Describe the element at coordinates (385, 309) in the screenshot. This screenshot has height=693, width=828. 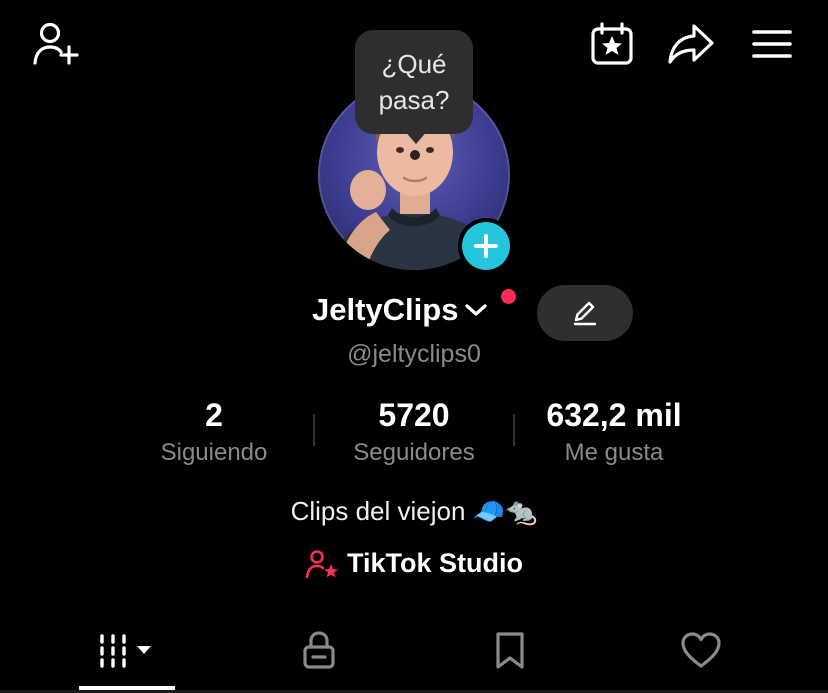
I see `username: JeltyClips` at that location.